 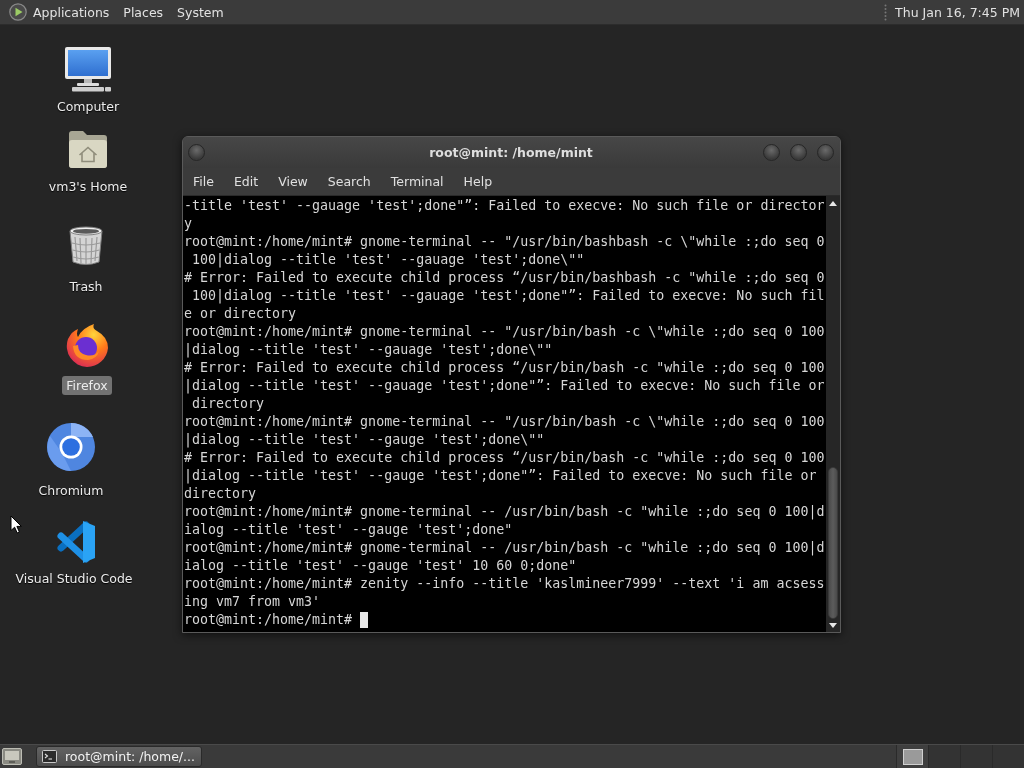 What do you see at coordinates (18, 12) in the screenshot?
I see `logo-icon` at bounding box center [18, 12].